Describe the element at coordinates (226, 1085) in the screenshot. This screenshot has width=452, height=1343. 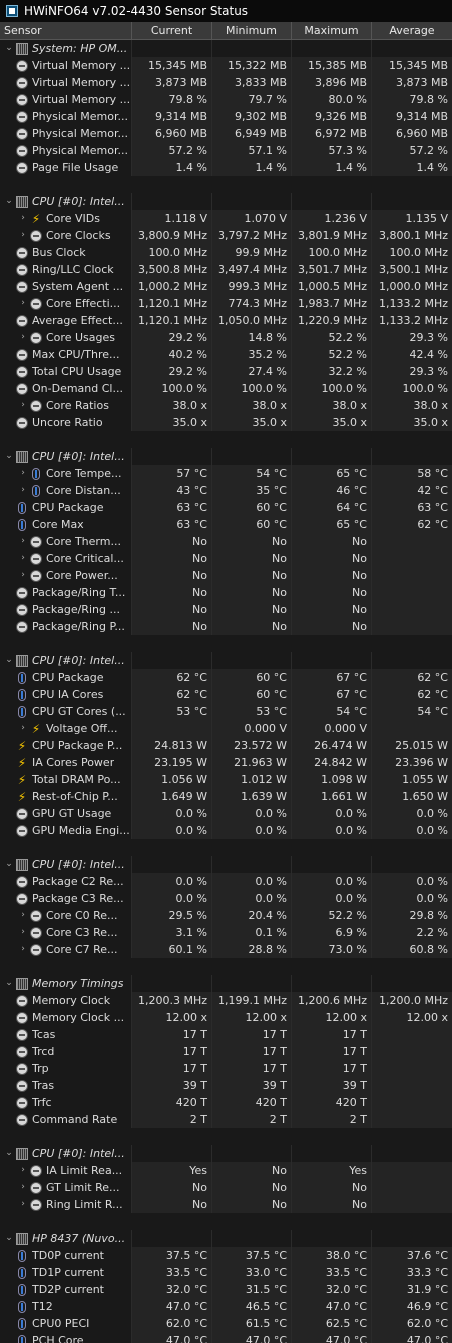
I see `sensor-row: Tras 39 T 39 T 39 T` at that location.